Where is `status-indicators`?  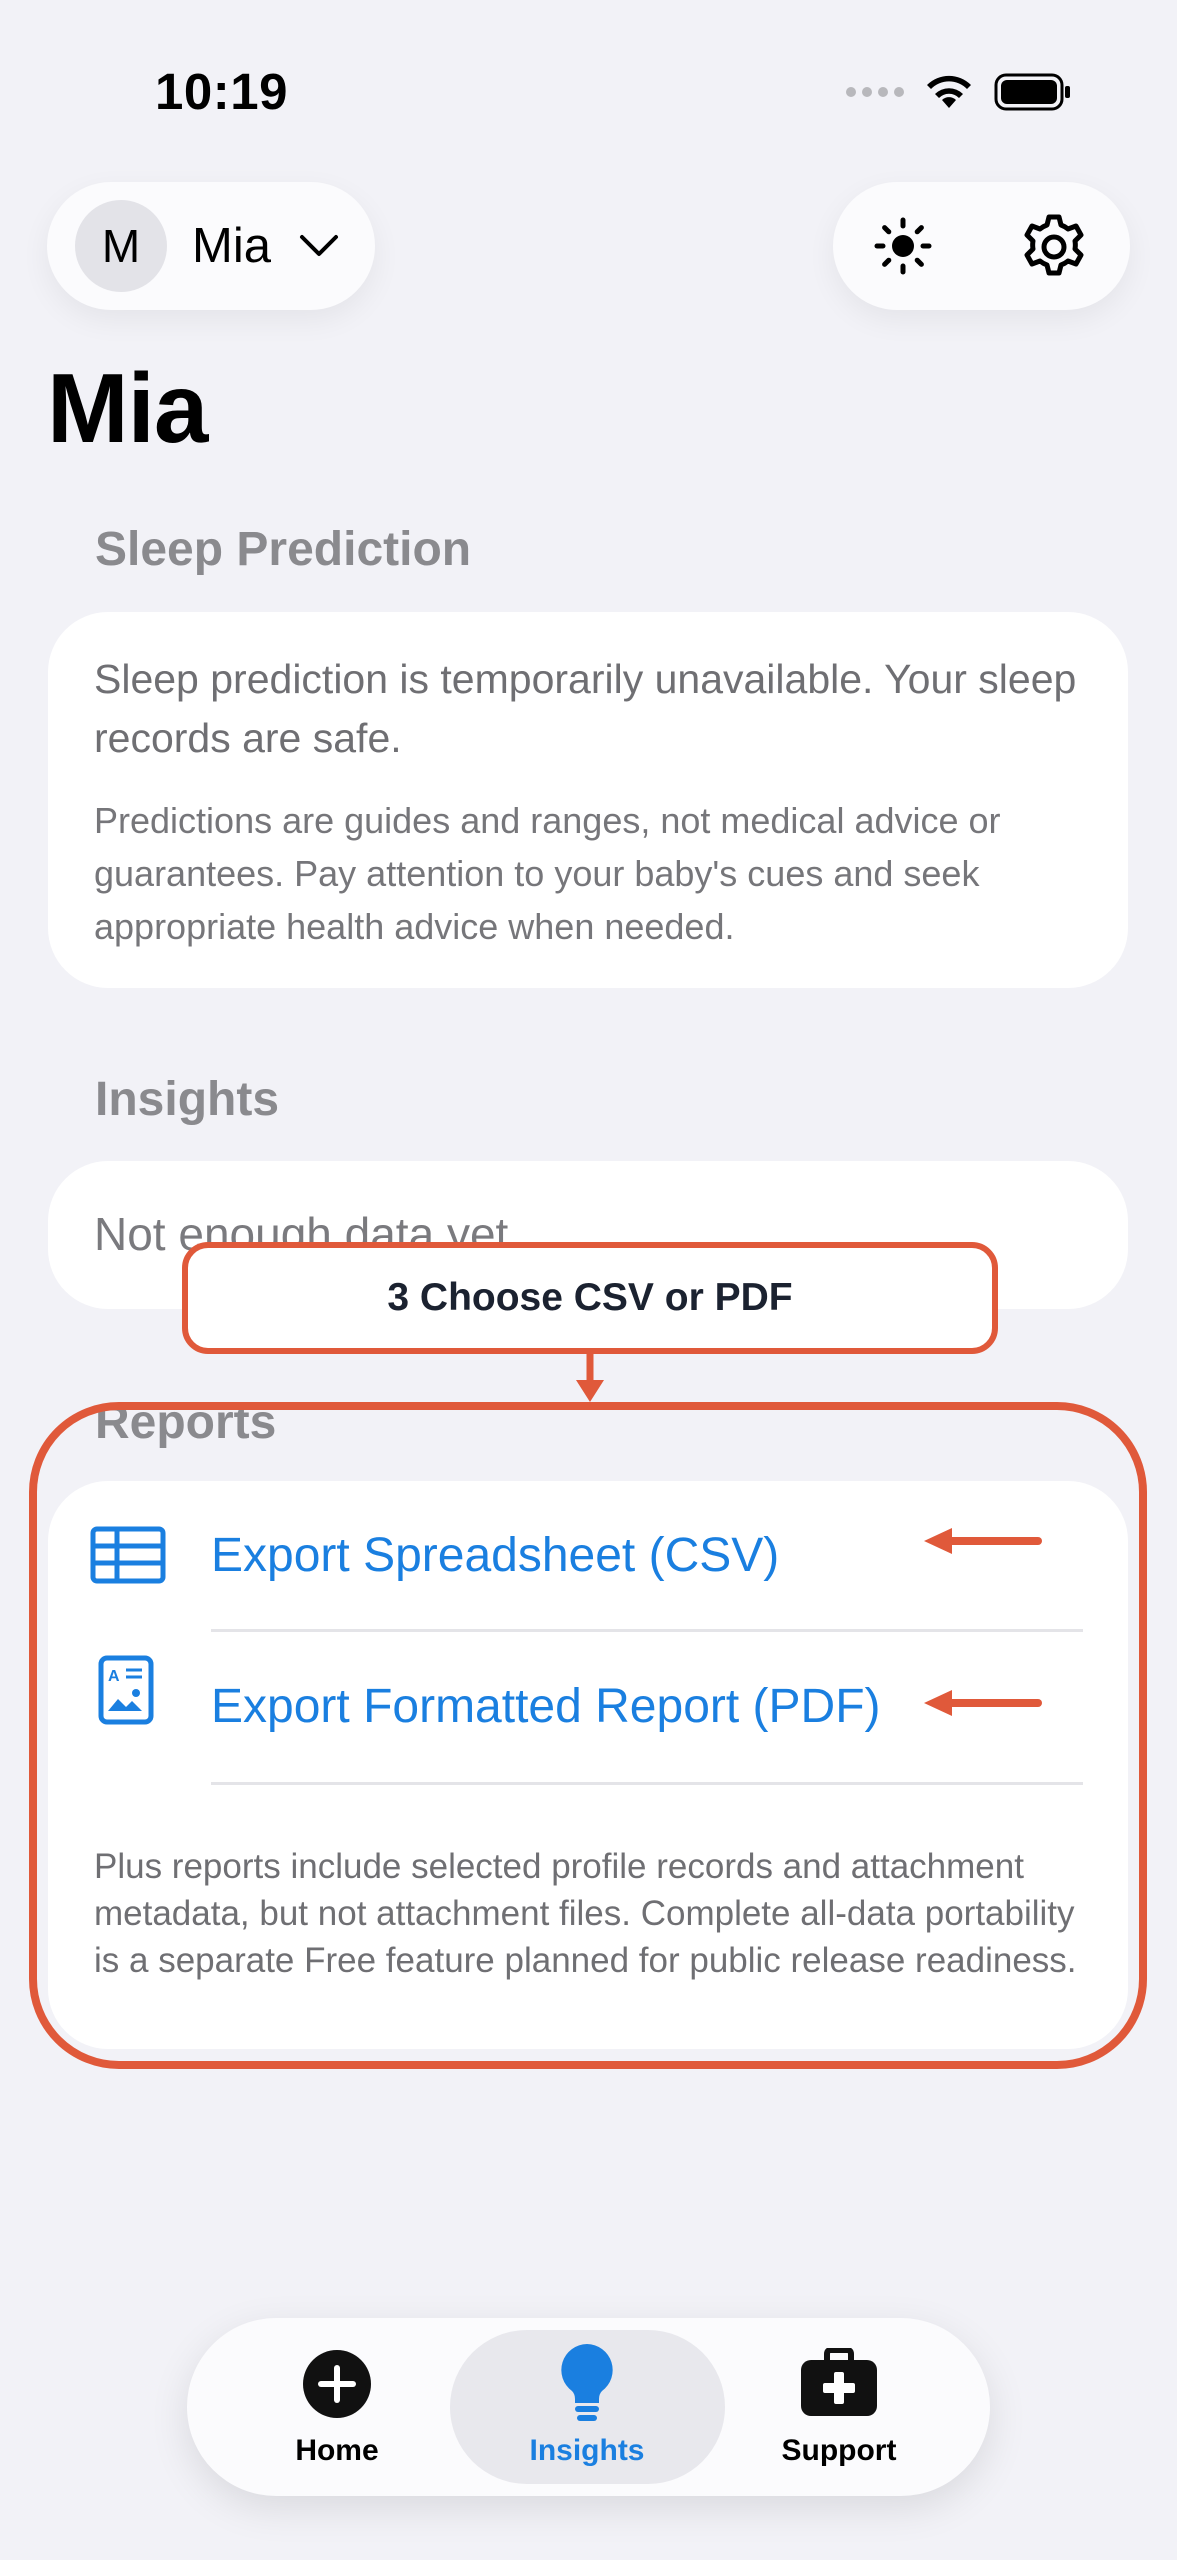
status-indicators is located at coordinates (959, 92).